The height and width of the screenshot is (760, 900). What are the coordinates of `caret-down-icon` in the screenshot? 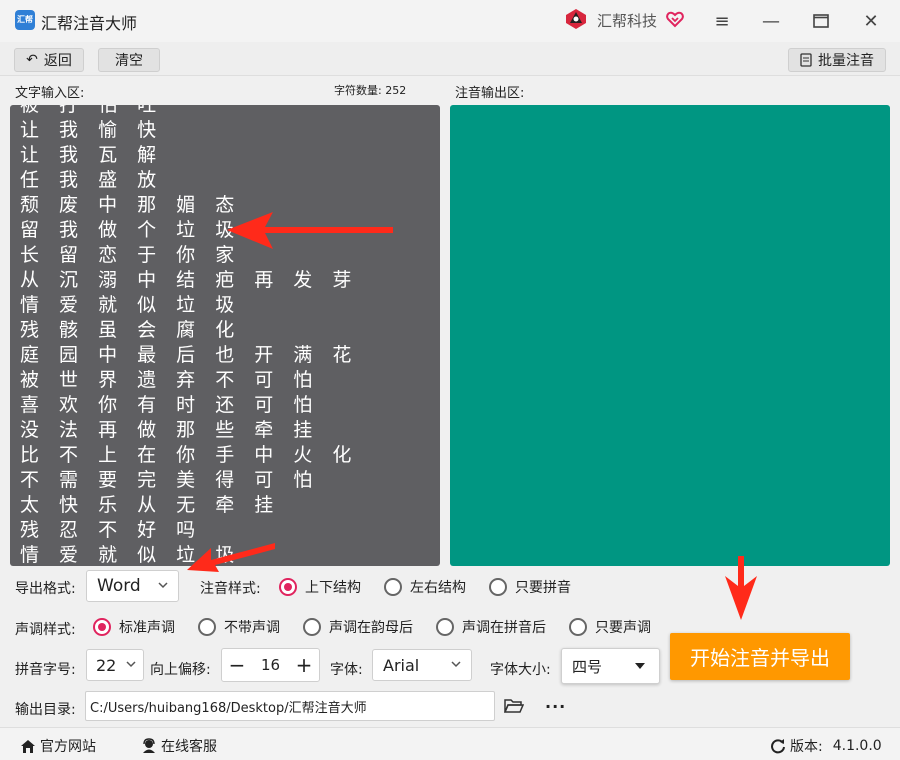 It's located at (640, 666).